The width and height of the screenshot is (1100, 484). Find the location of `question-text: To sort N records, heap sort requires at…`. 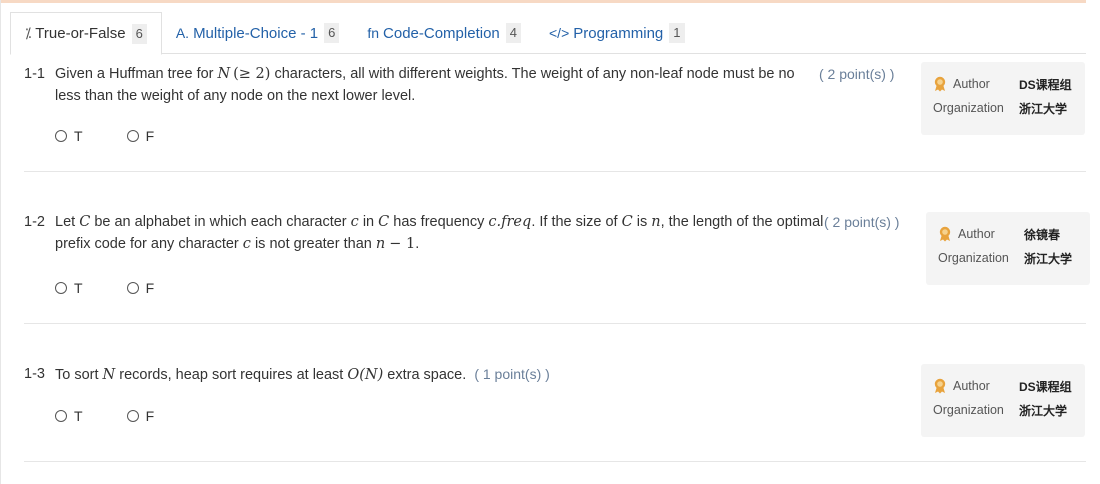

question-text: To sort N records, heap sort requires at… is located at coordinates (302, 374).